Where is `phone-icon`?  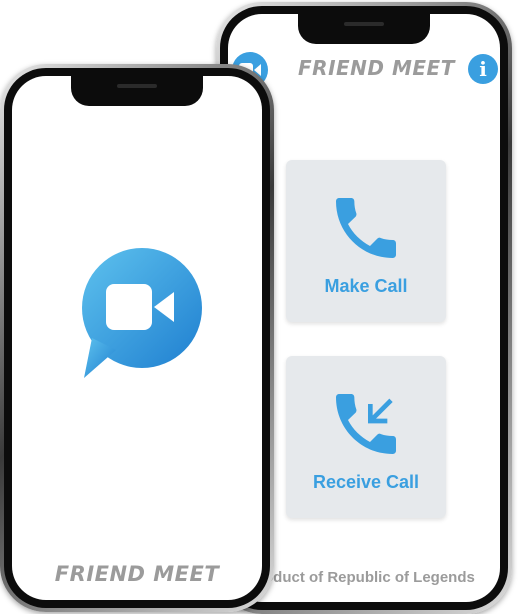 phone-icon is located at coordinates (366, 228).